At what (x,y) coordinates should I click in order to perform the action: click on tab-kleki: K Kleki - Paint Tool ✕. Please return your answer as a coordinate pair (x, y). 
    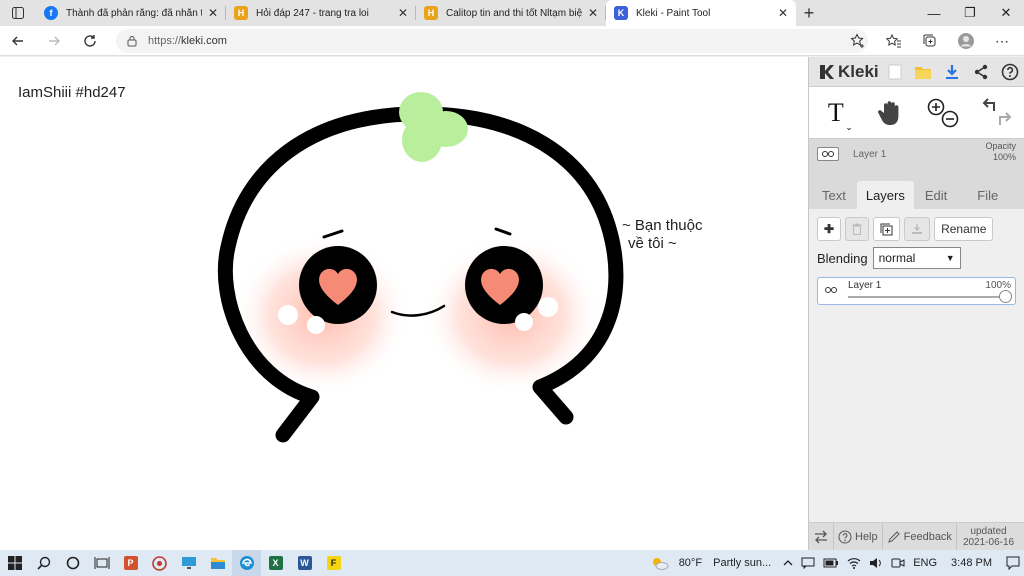
    Looking at the image, I should click on (701, 13).